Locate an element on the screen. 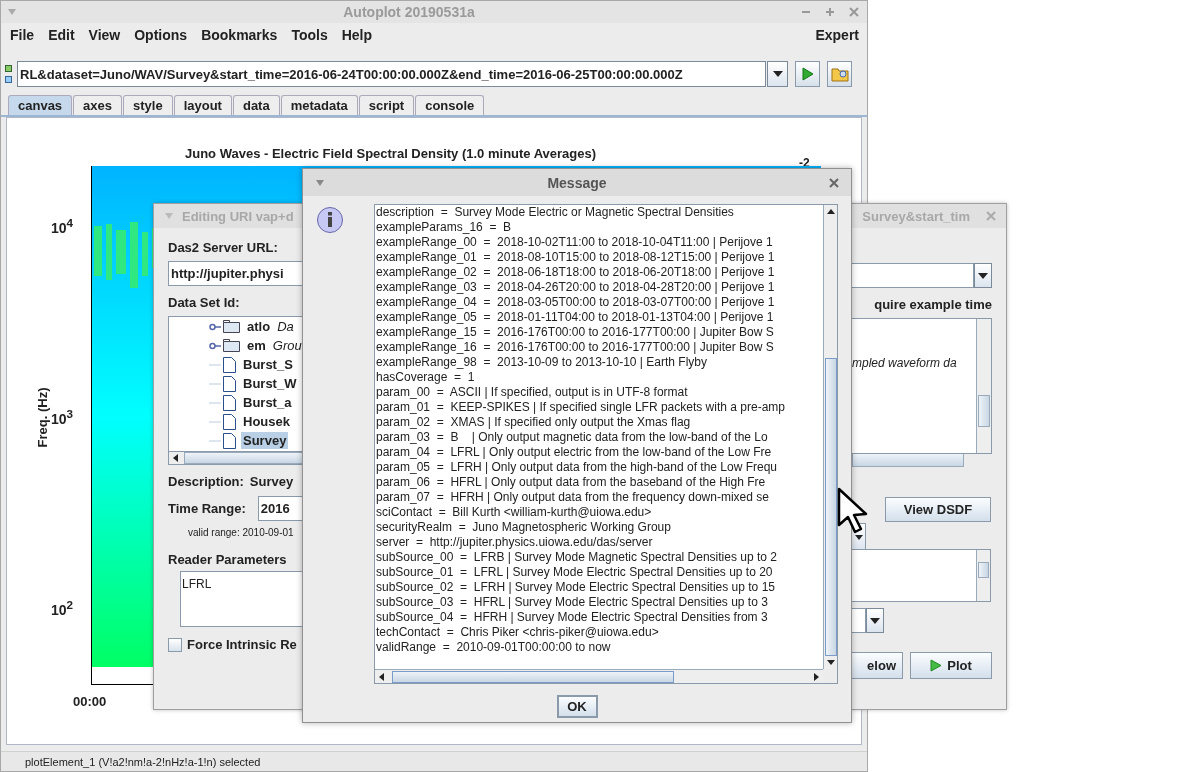 The height and width of the screenshot is (772, 1197). time-range-field: 2016 is located at coordinates (280, 508).